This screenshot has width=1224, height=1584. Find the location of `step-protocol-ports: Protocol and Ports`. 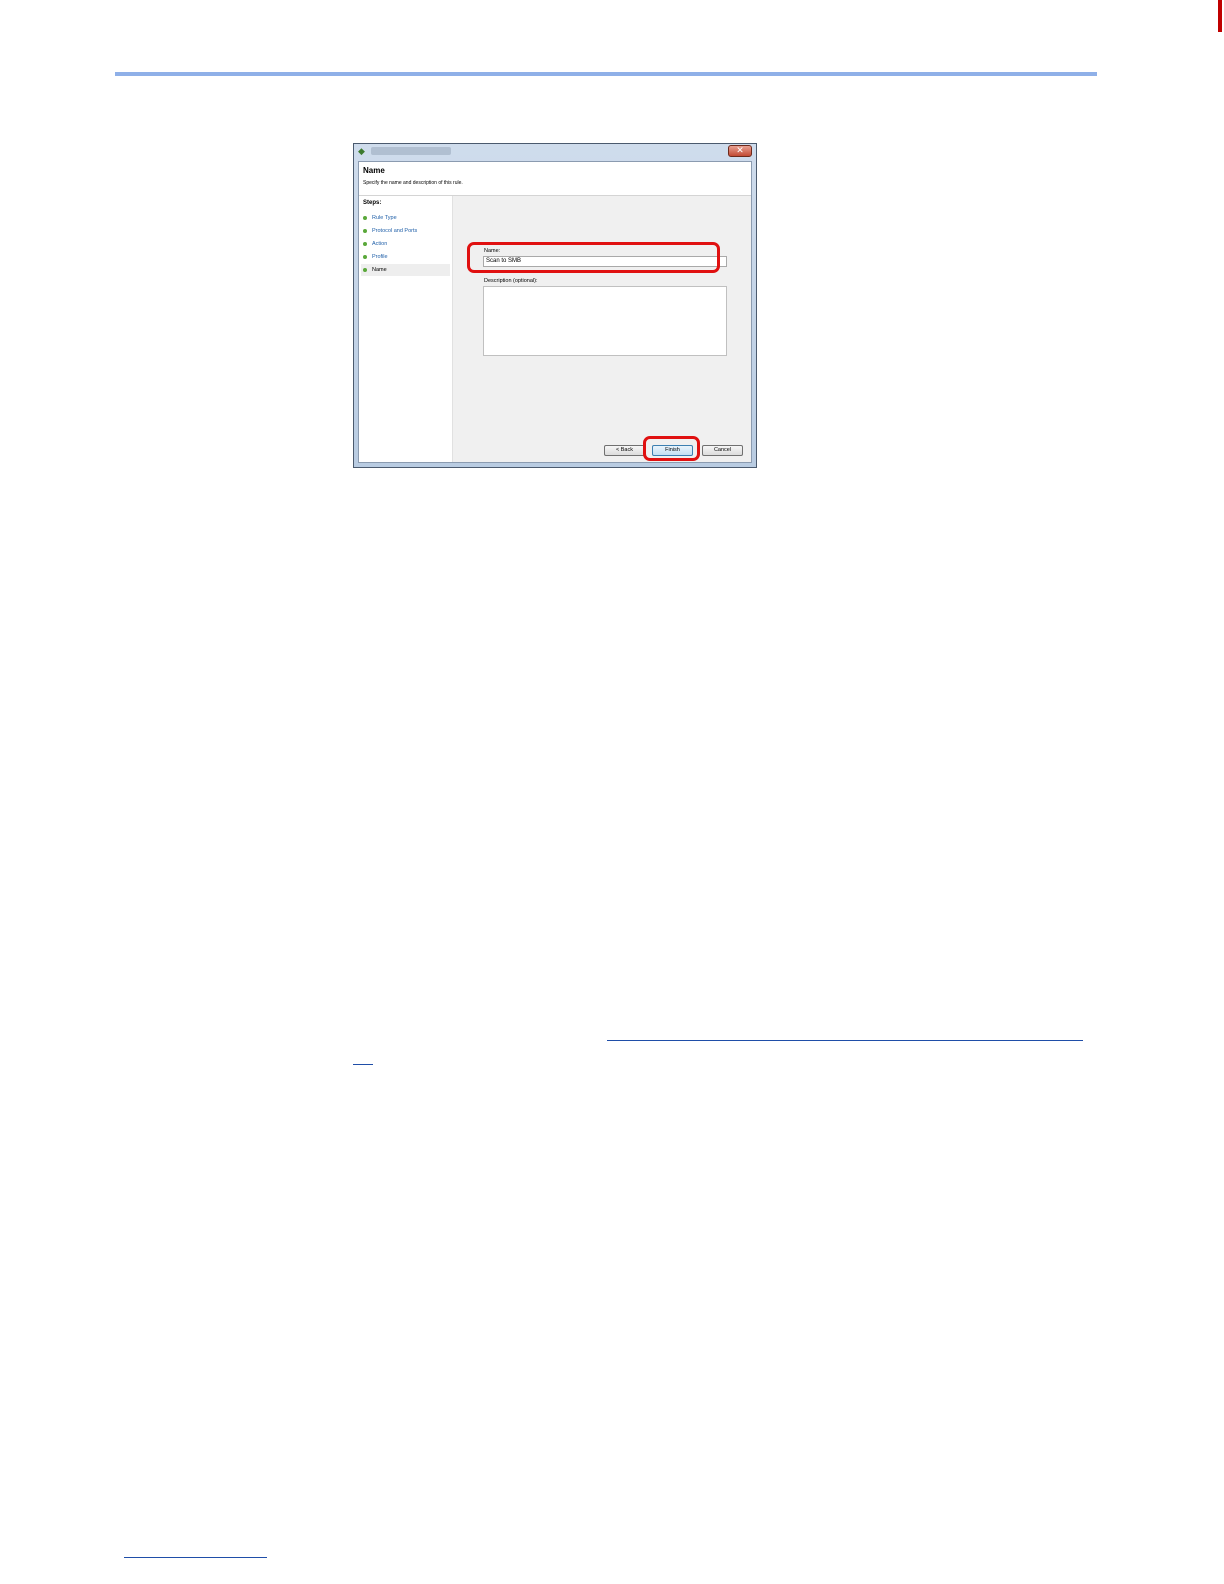

step-protocol-ports: Protocol and Ports is located at coordinates (405, 231).